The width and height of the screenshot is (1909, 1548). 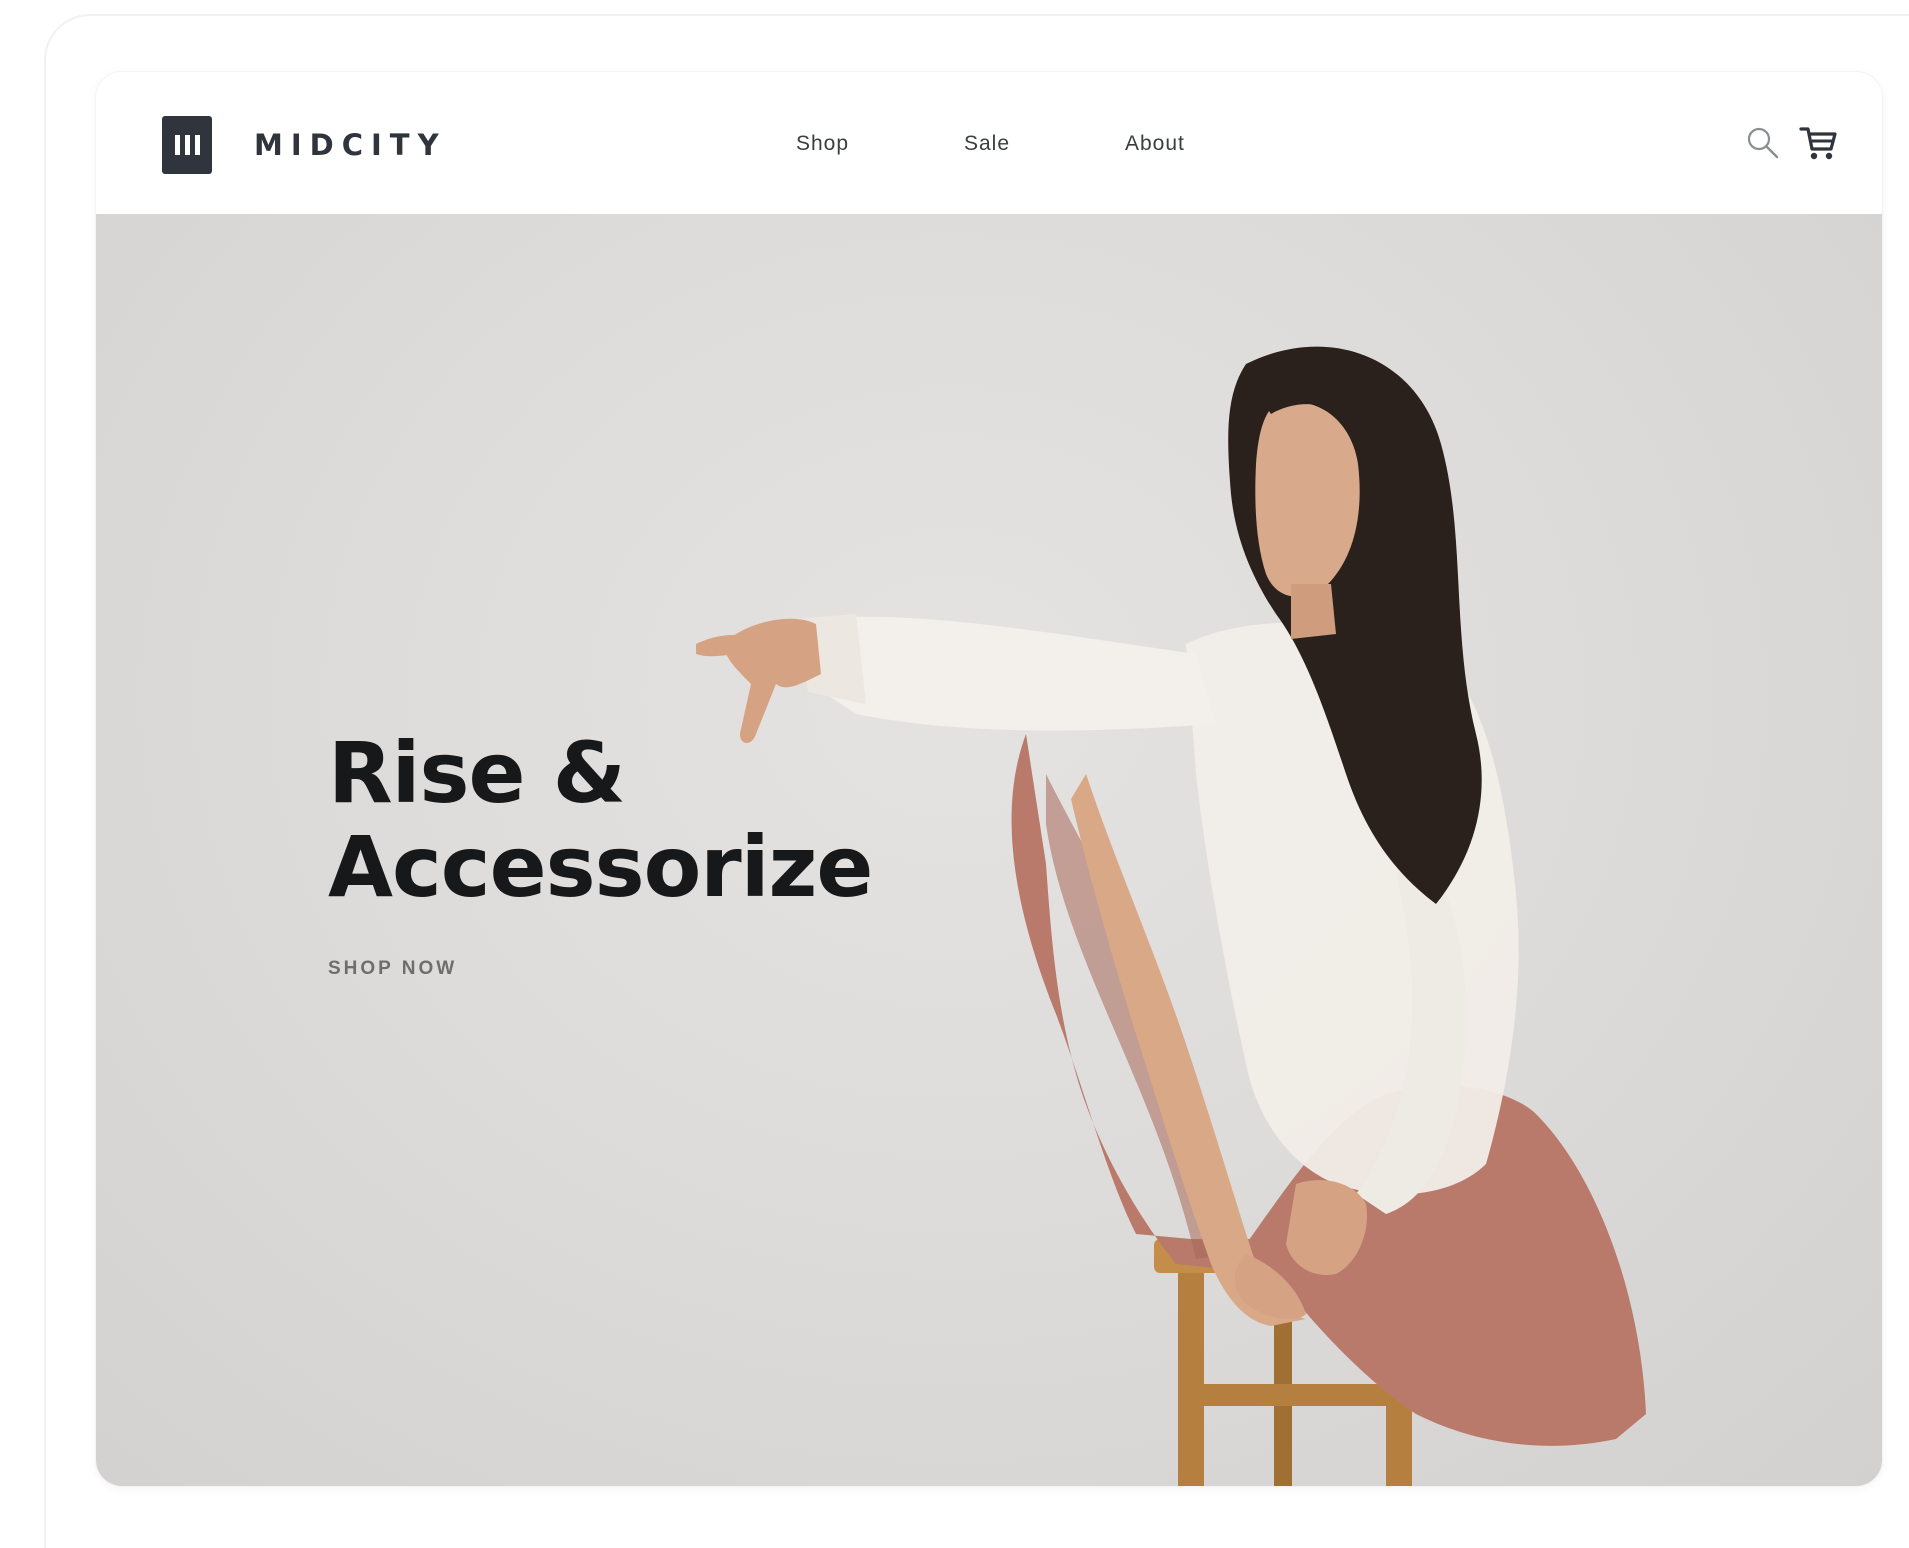 I want to click on nav-link-about: About, so click(x=1155, y=144).